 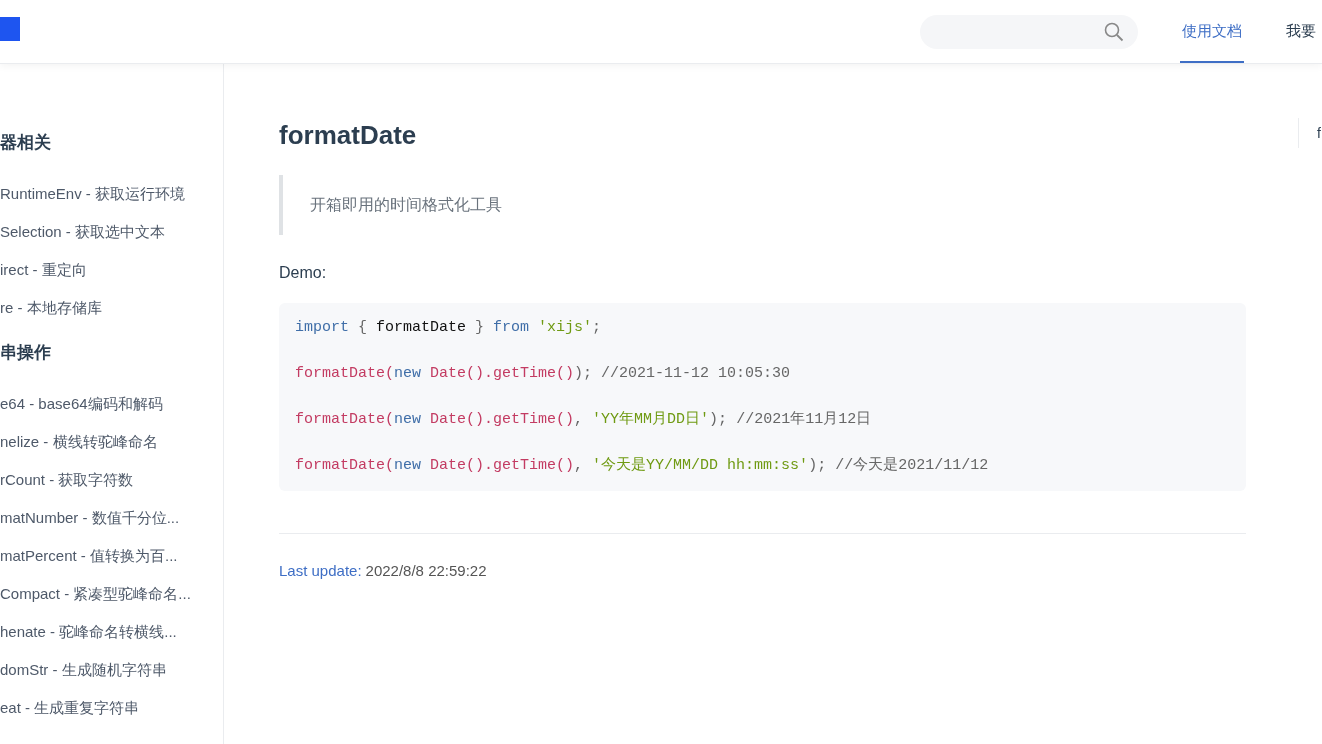 I want to click on sidebar-link: irect - 重定向, so click(x=111, y=278).